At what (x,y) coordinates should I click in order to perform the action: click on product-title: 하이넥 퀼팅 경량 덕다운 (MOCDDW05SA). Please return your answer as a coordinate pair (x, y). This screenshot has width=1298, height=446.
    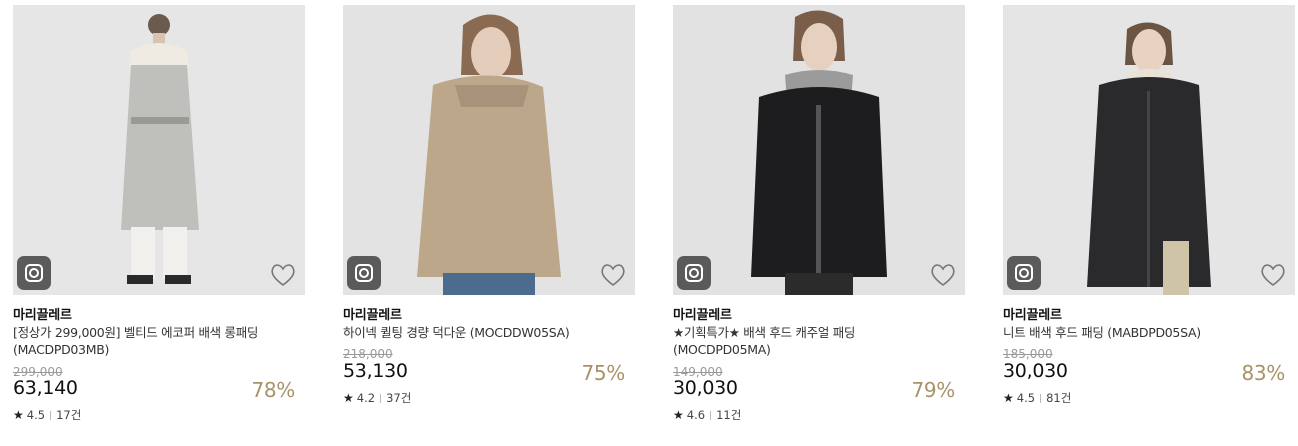
    Looking at the image, I should click on (473, 332).